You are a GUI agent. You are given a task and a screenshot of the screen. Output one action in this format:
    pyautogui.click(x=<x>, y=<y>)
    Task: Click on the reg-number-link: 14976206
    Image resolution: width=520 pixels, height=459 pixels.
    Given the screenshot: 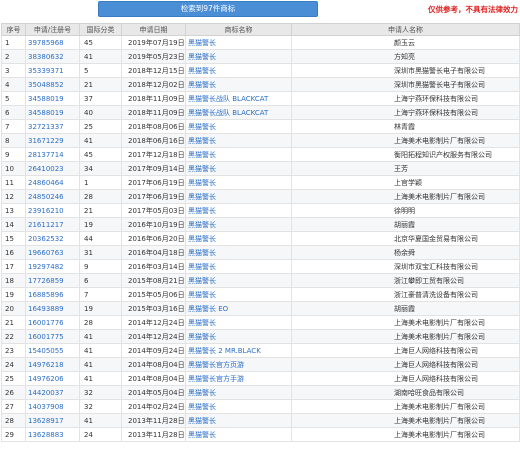 What is the action you would take?
    pyautogui.click(x=52, y=378)
    